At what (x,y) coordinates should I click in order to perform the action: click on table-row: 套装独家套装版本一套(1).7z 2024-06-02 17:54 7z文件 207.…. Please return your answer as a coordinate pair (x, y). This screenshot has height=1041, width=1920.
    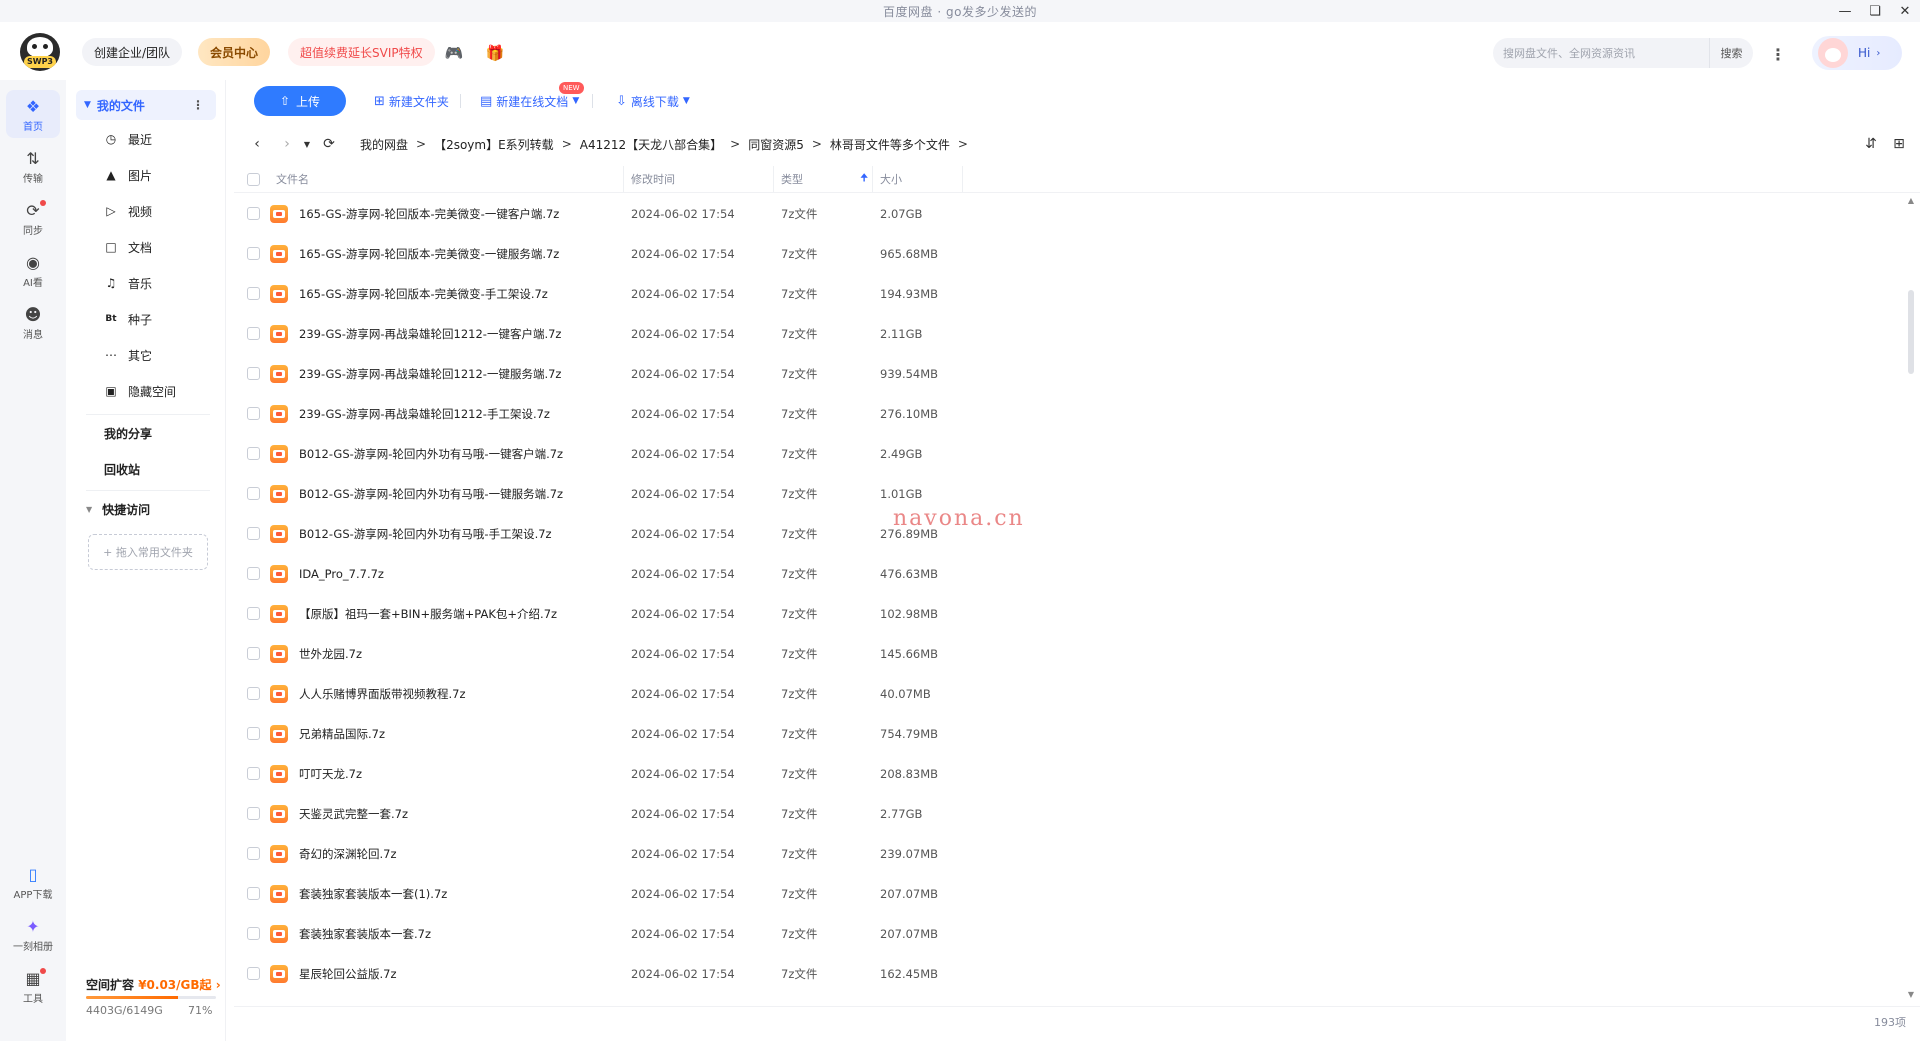
    Looking at the image, I should click on (1069, 894).